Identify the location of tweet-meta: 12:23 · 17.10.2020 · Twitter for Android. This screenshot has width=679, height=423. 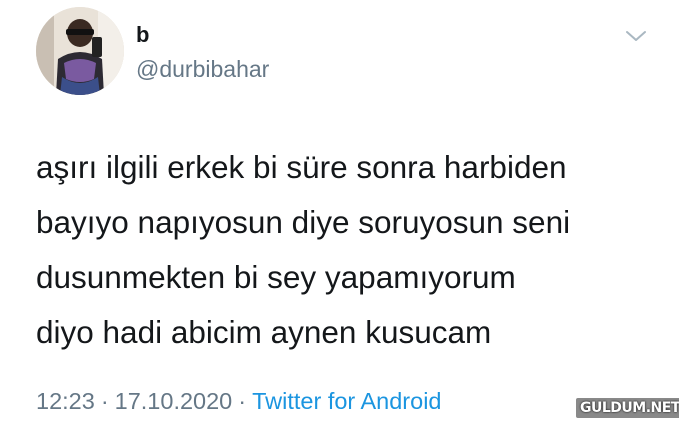
(238, 401).